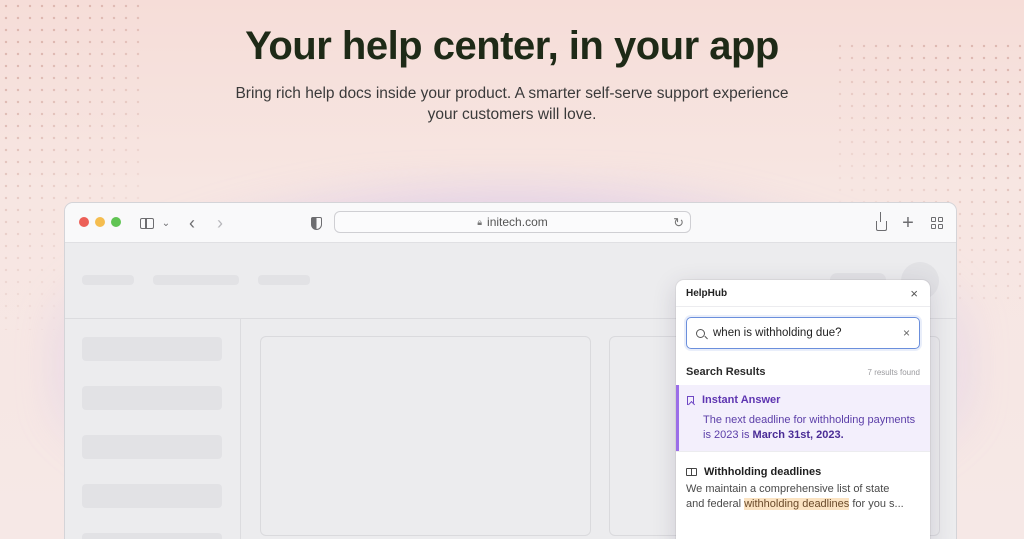  Describe the element at coordinates (220, 223) in the screenshot. I see `forward-arrow-icon: ›` at that location.